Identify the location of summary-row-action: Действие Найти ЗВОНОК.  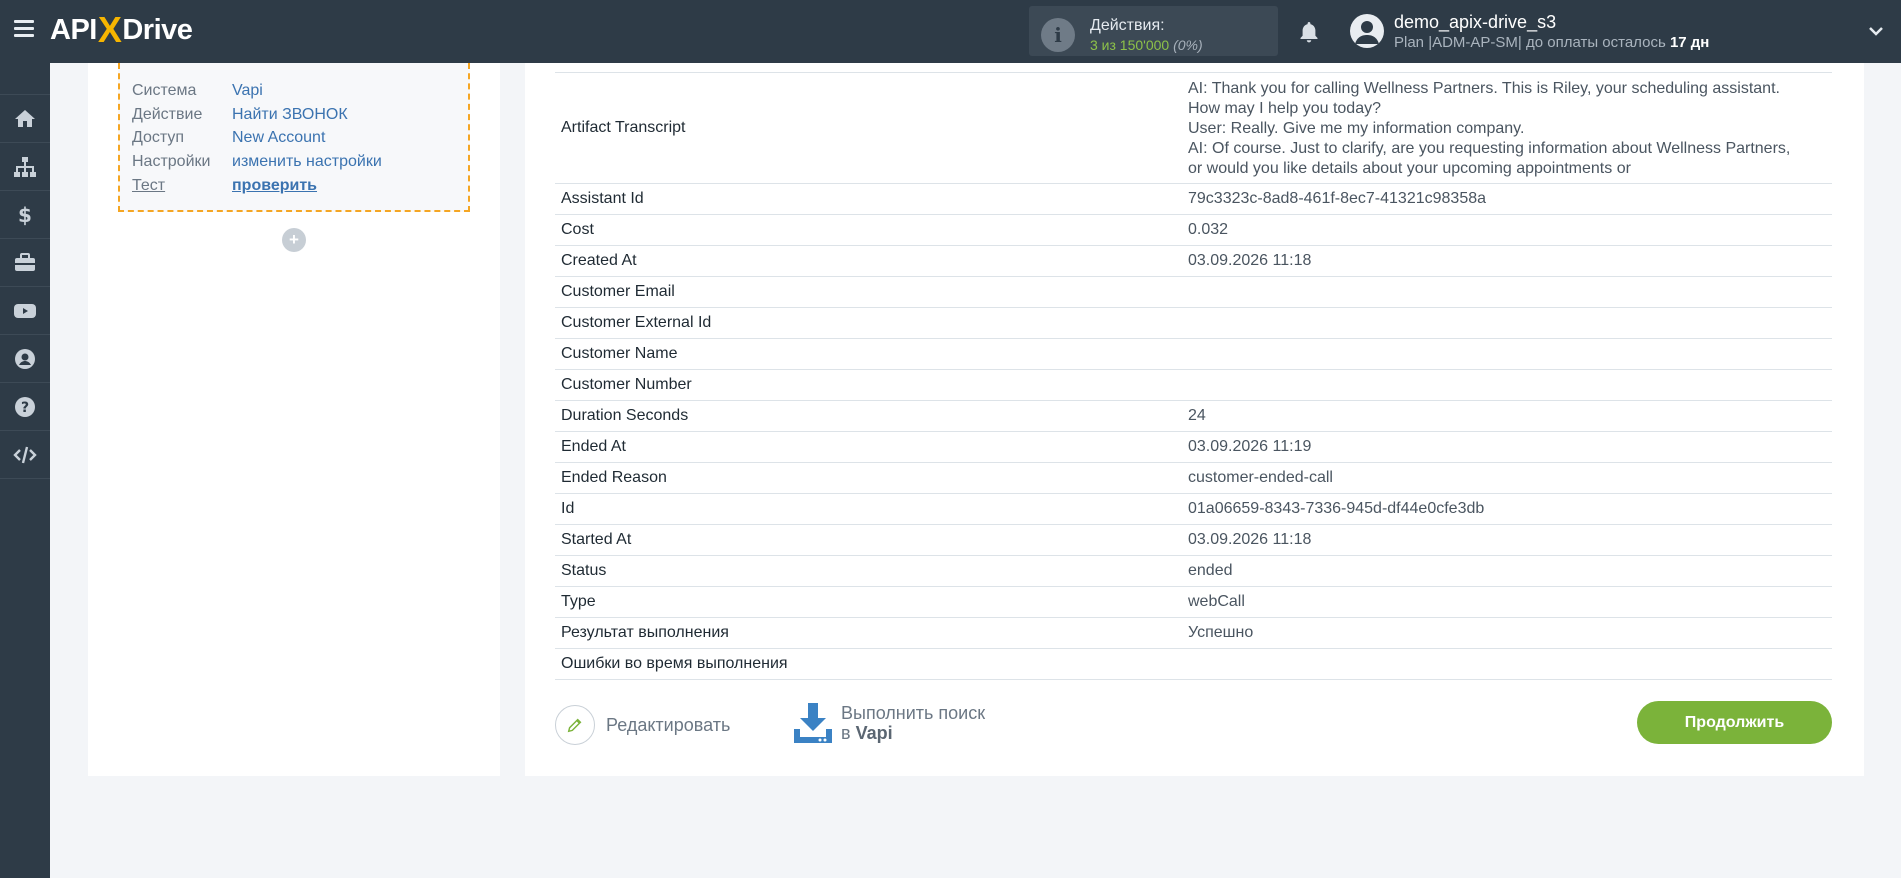
(240, 114).